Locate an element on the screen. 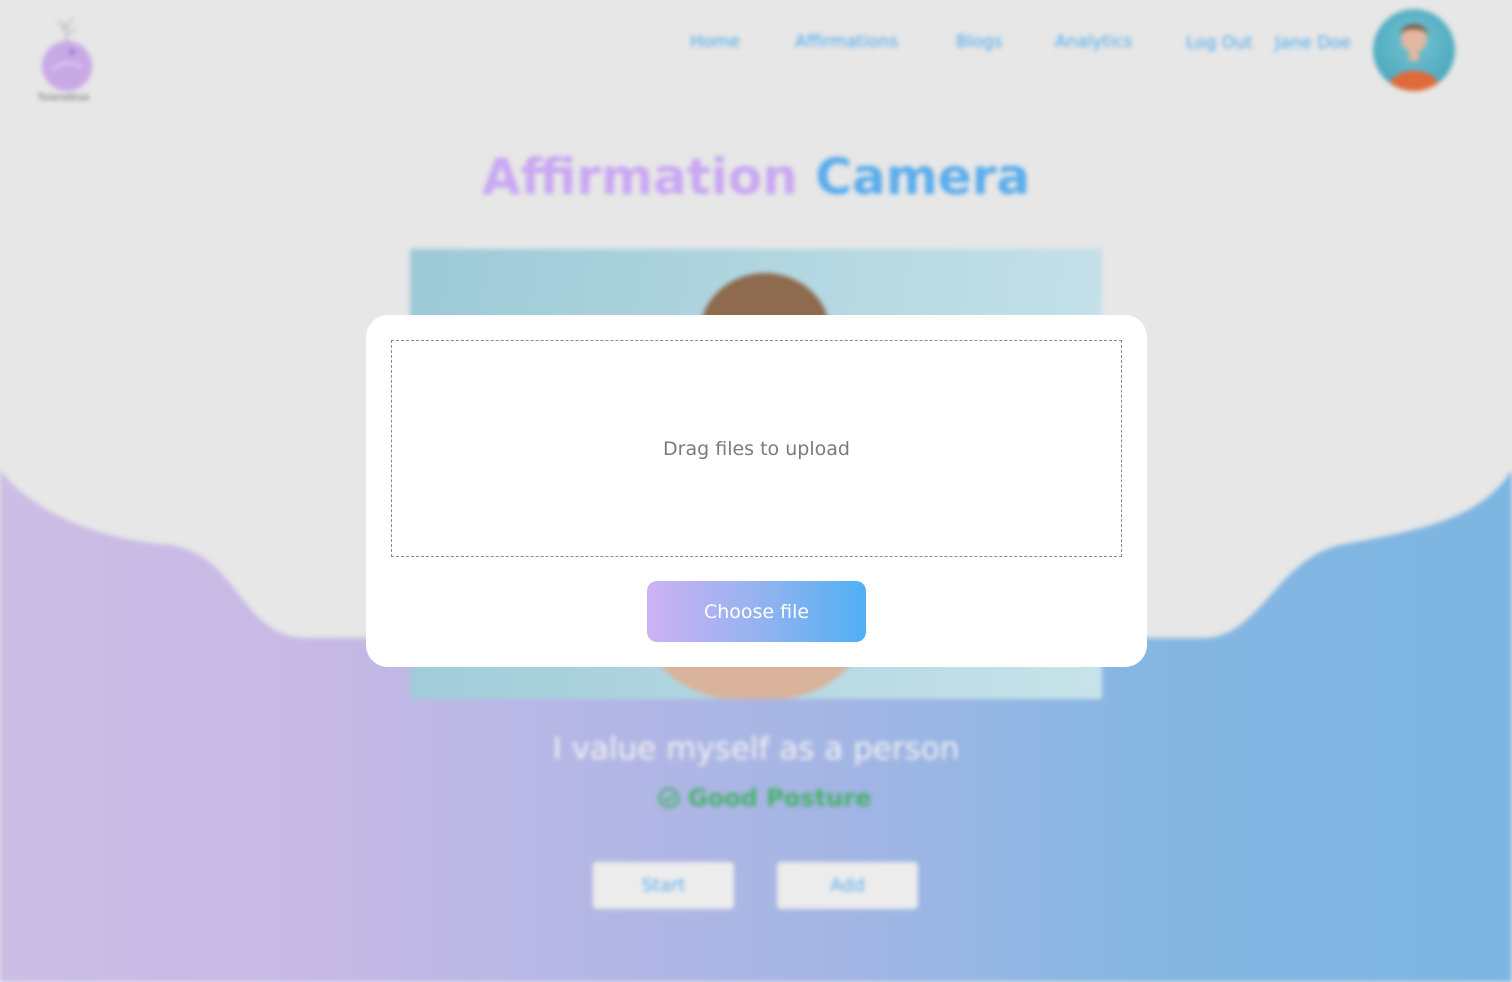 This screenshot has width=1512, height=982. page-title-part1: Affirmation is located at coordinates (639, 177).